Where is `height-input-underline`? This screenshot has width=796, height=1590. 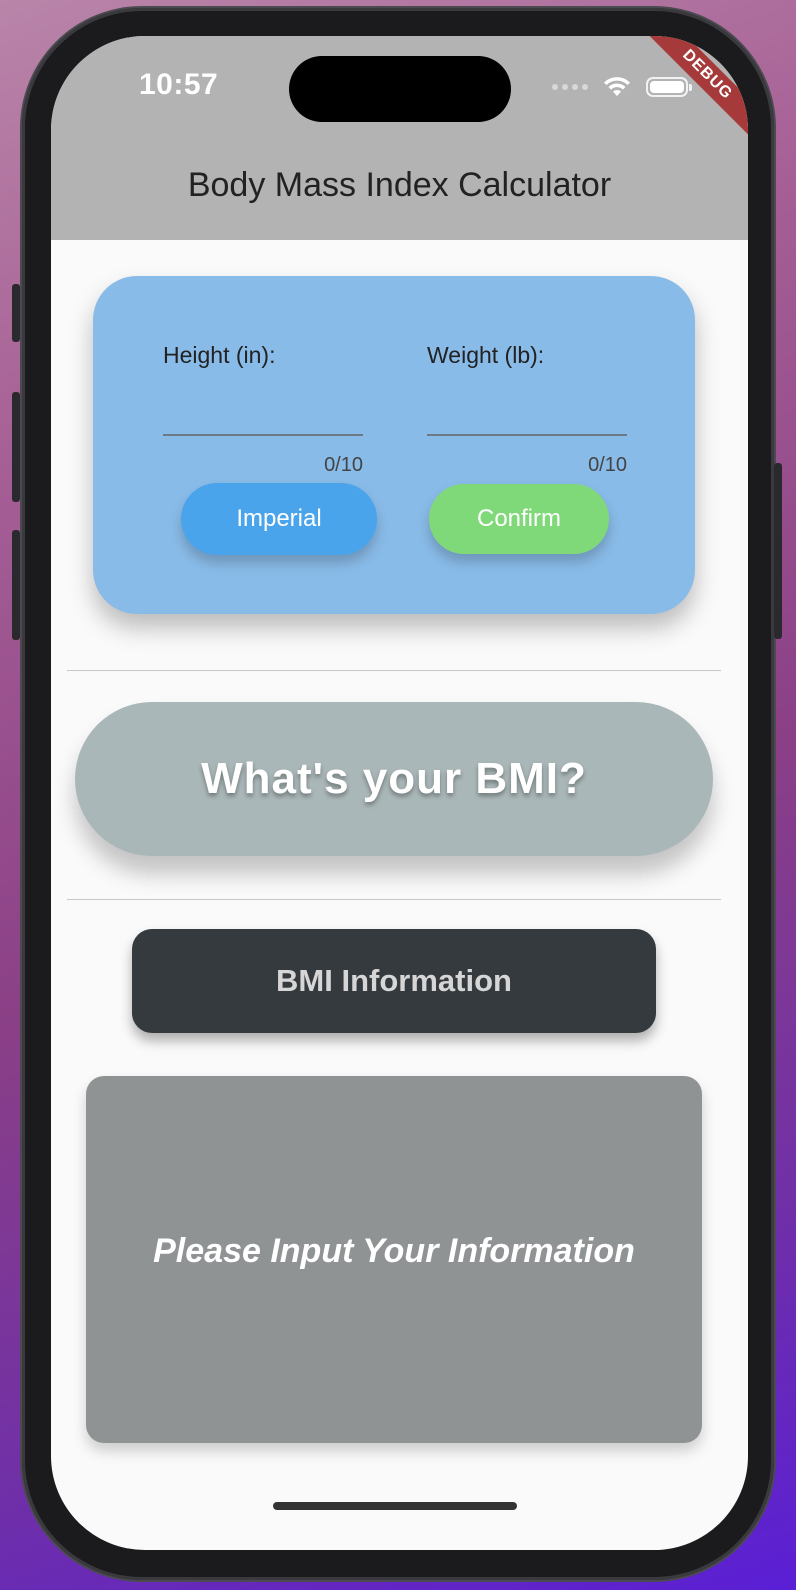 height-input-underline is located at coordinates (263, 435).